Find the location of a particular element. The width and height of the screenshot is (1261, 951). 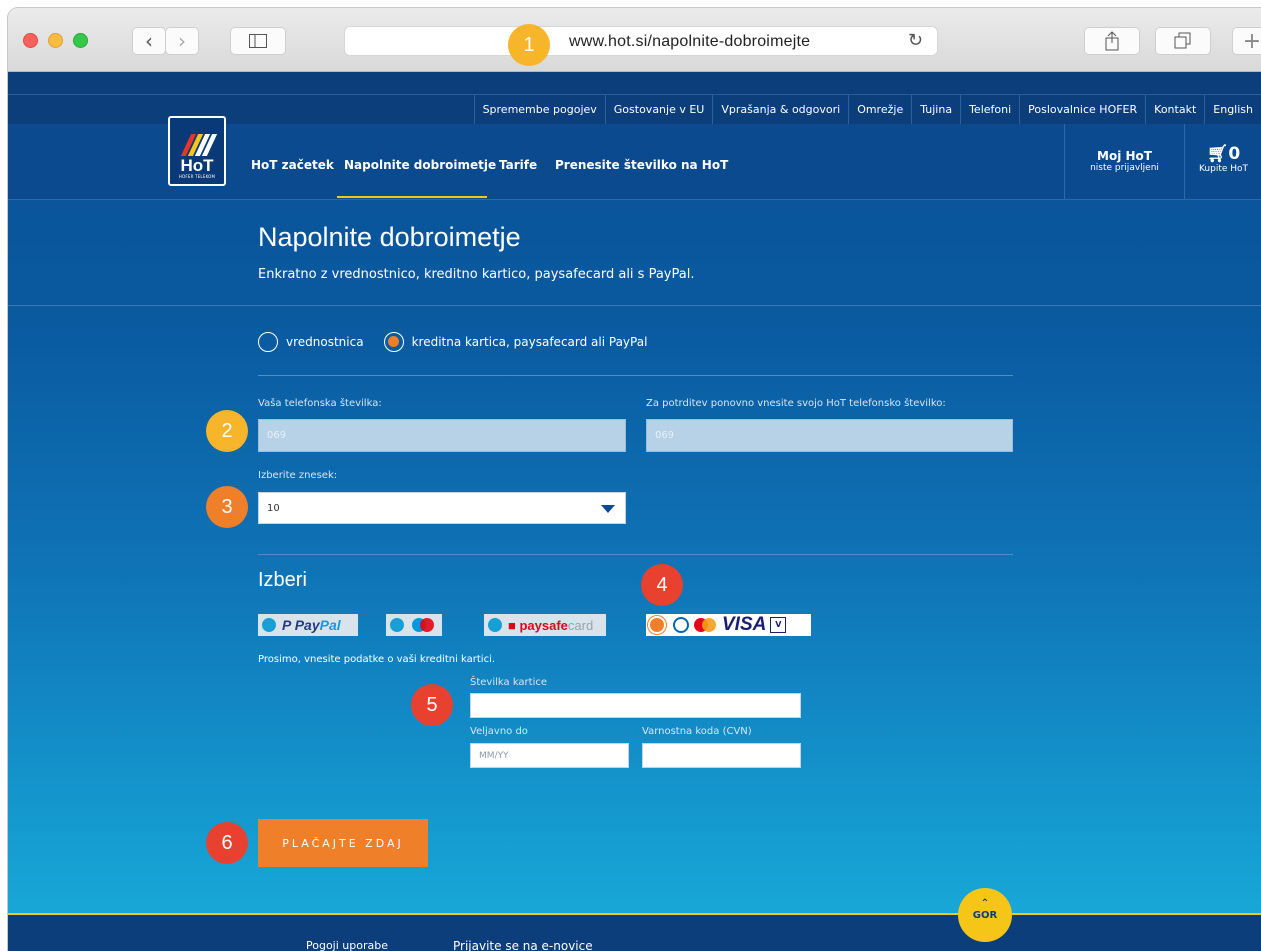

maestro-icon is located at coordinates (423, 625).